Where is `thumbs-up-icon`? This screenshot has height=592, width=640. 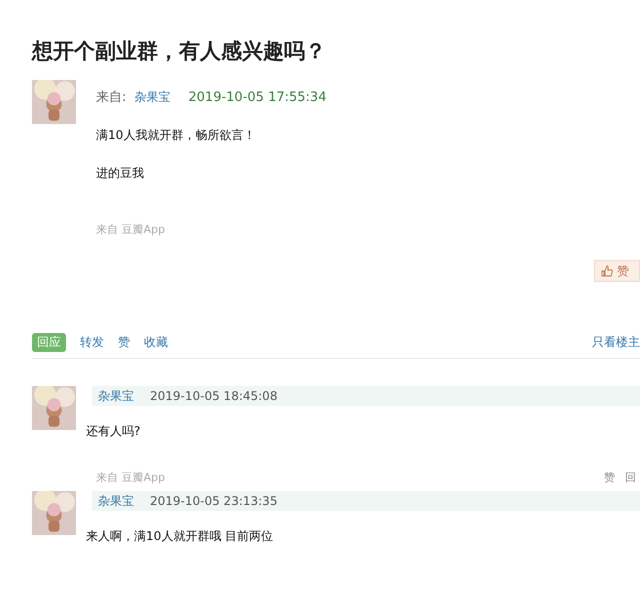
thumbs-up-icon is located at coordinates (607, 271).